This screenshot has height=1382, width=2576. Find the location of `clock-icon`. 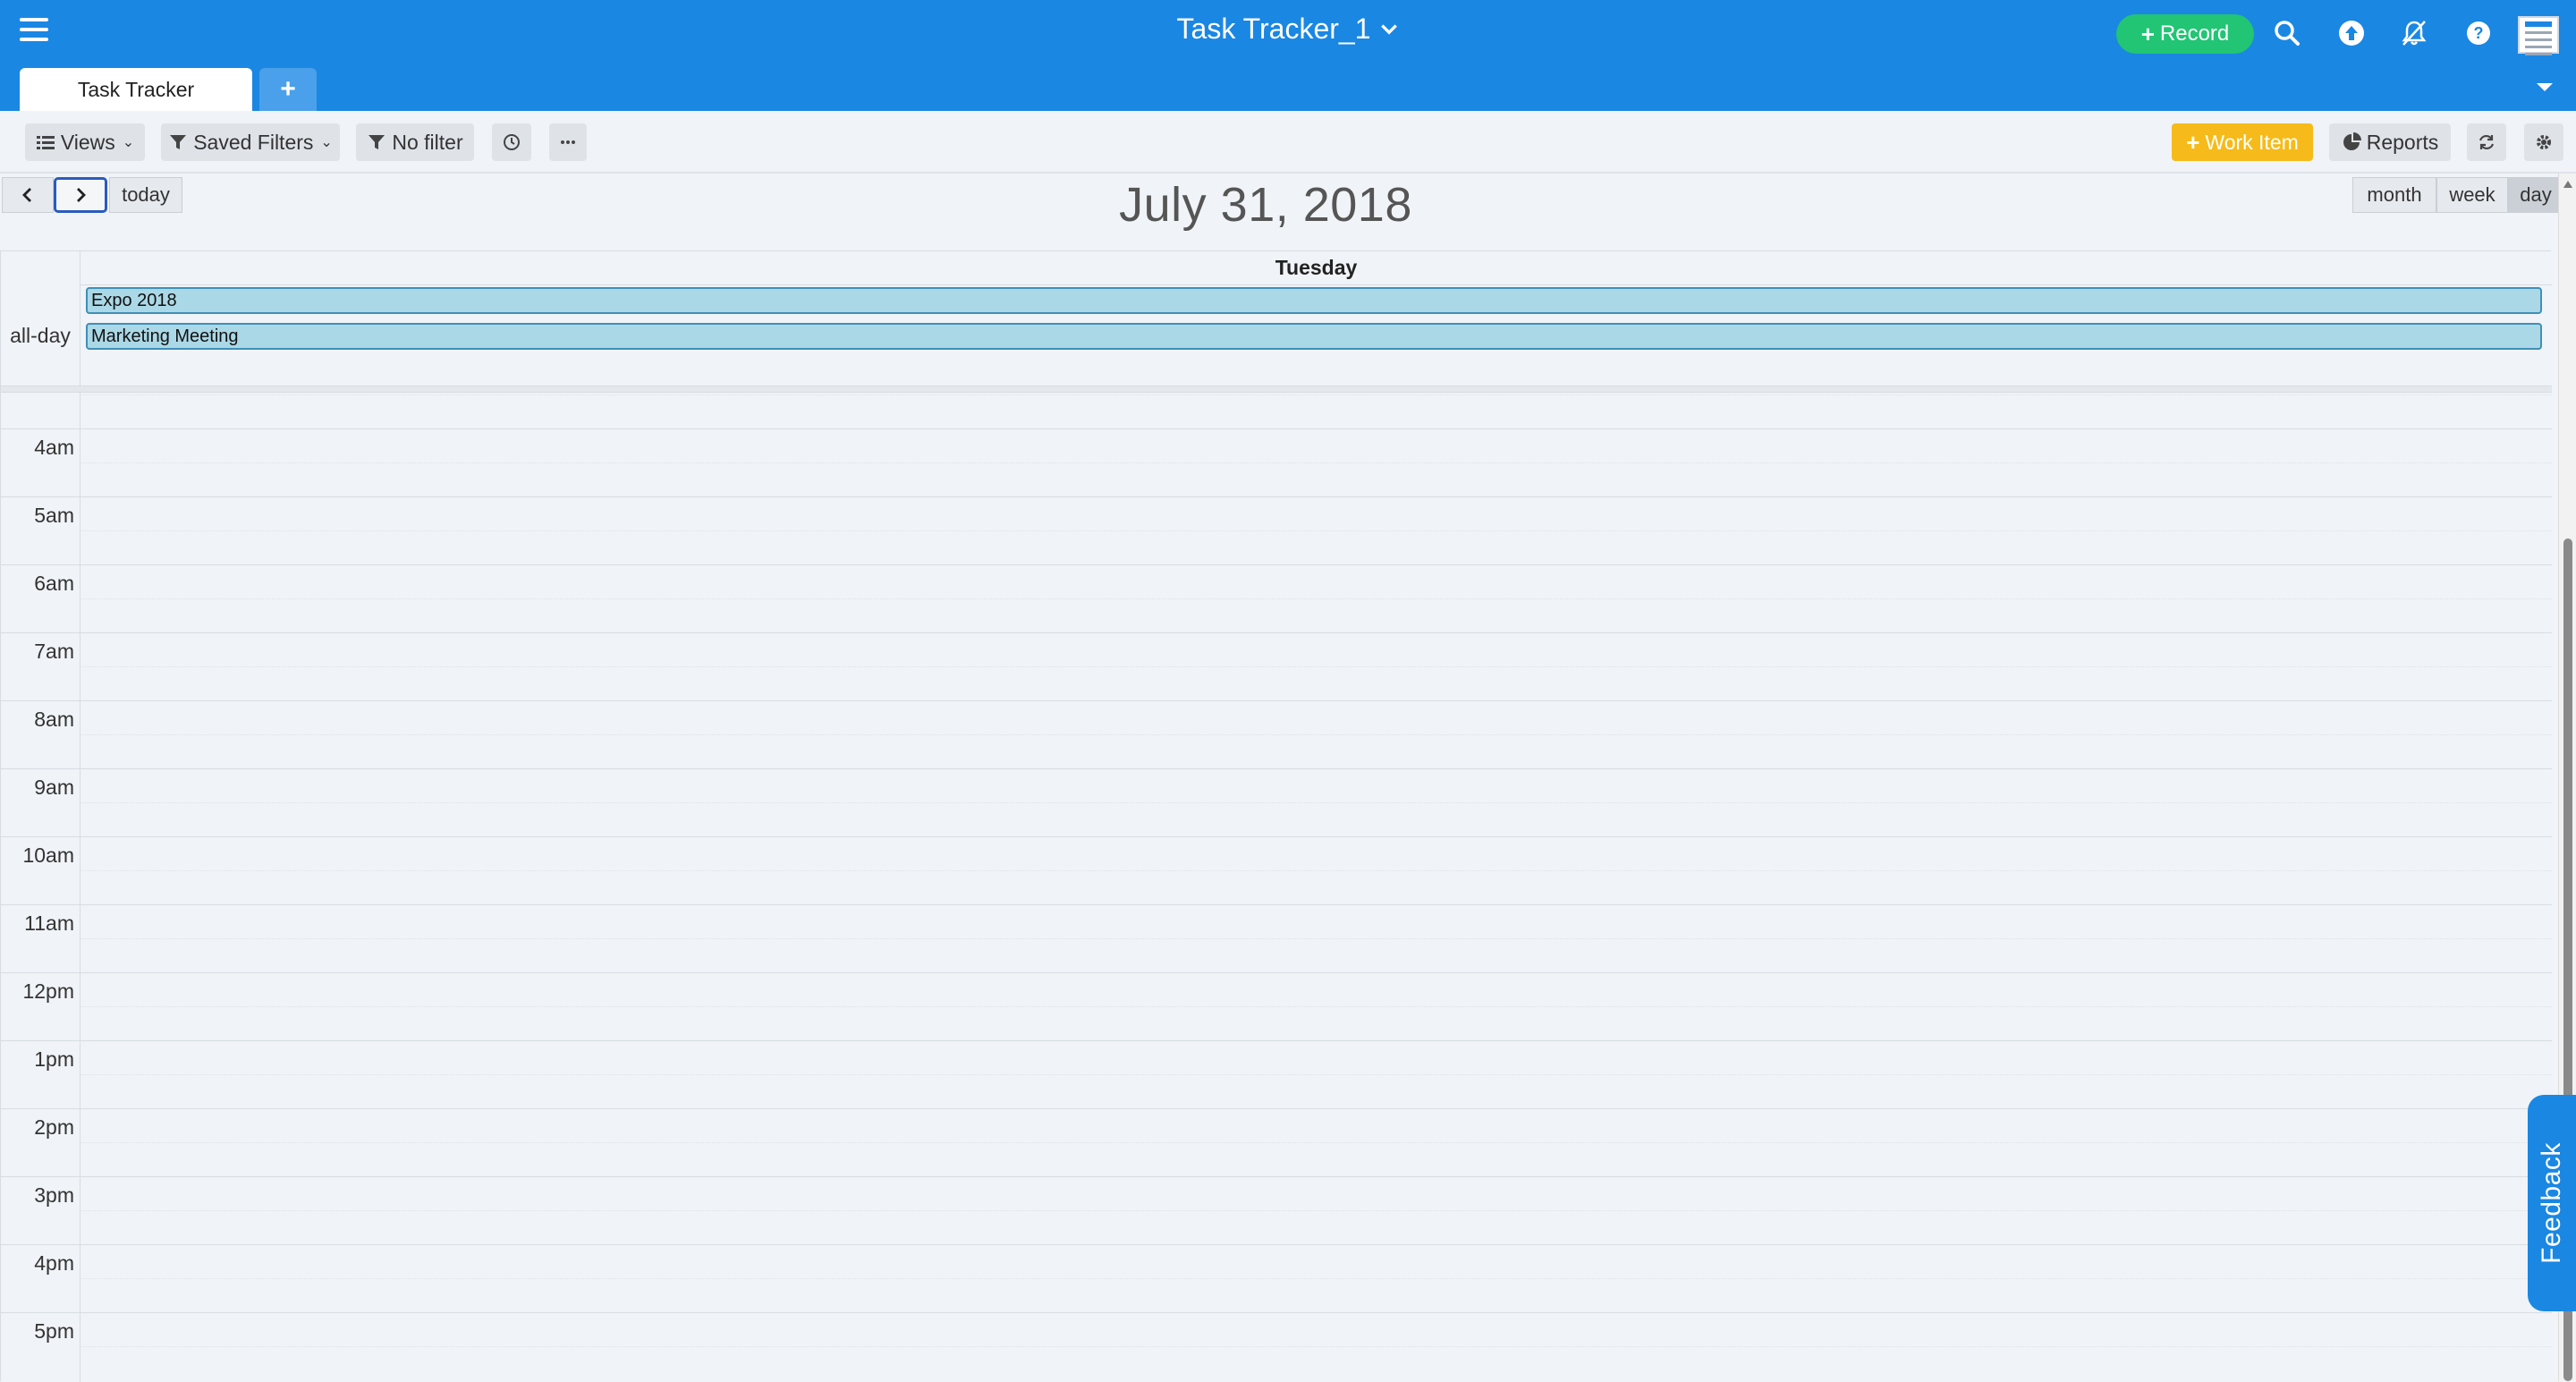

clock-icon is located at coordinates (512, 142).